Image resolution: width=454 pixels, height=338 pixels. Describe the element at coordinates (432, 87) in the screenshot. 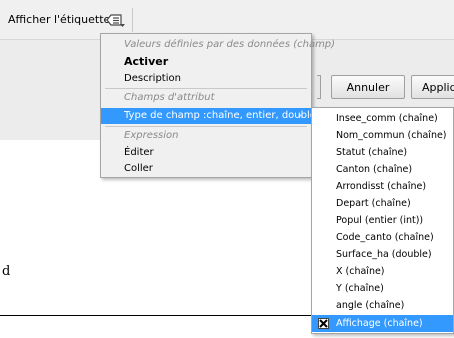

I see `apply-button: Appliquer` at that location.